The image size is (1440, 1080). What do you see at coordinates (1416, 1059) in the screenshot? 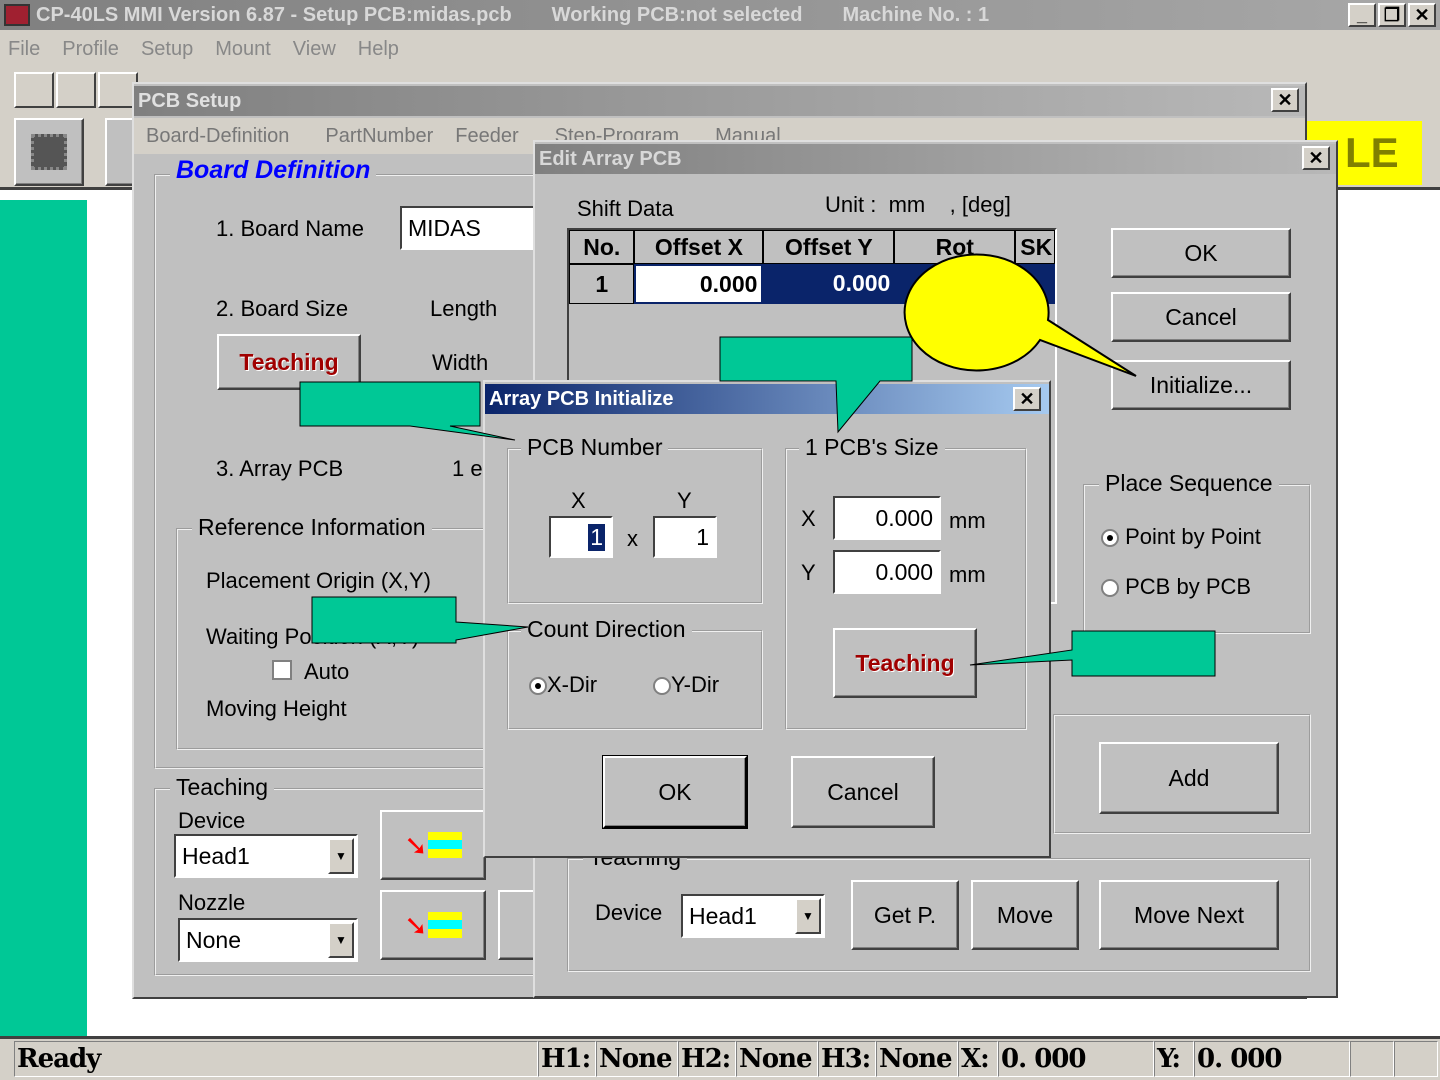
I see `status-pane-extra2` at bounding box center [1416, 1059].